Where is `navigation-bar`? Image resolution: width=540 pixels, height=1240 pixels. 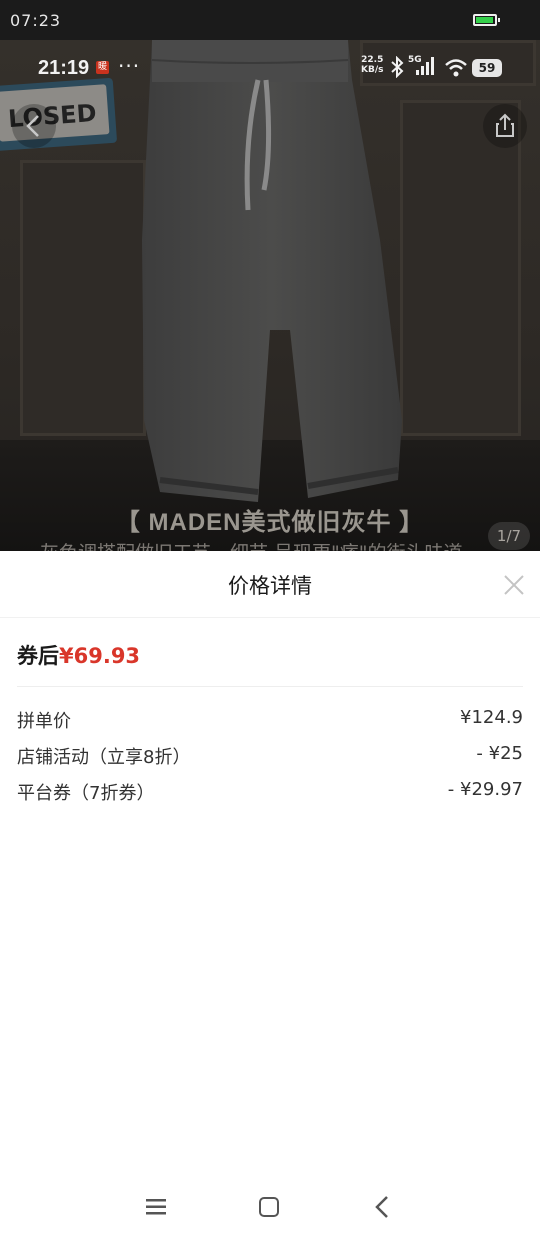 navigation-bar is located at coordinates (270, 1207).